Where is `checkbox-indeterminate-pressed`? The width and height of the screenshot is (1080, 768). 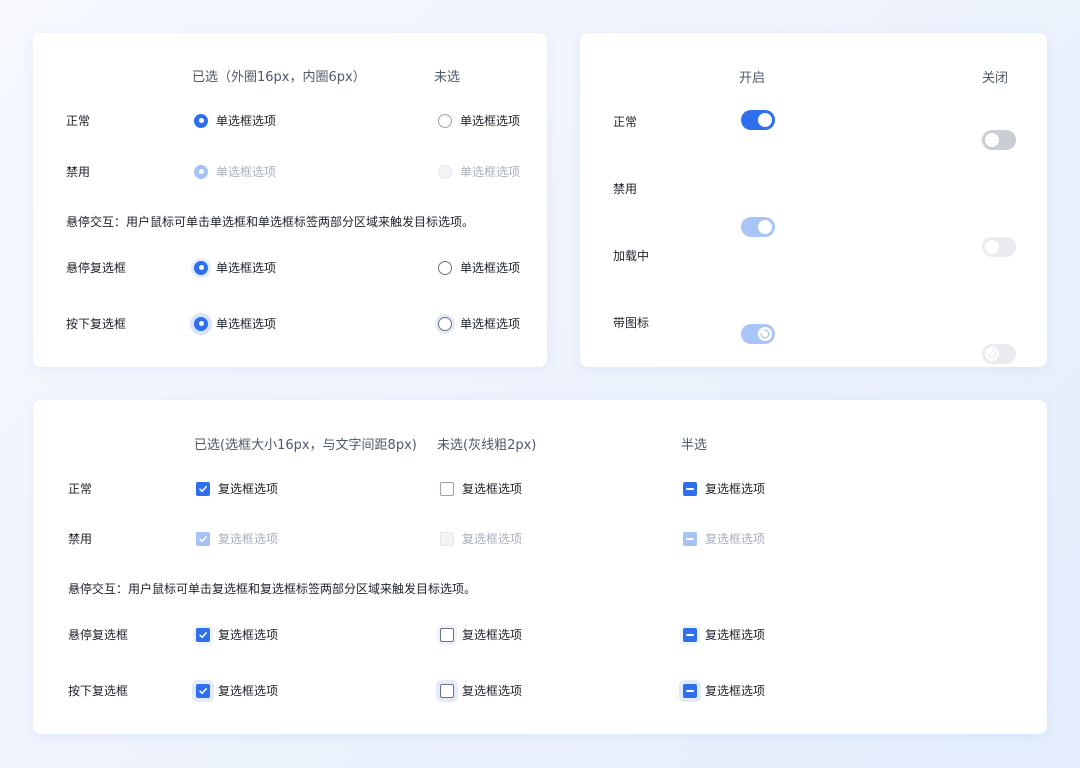 checkbox-indeterminate-pressed is located at coordinates (690, 690).